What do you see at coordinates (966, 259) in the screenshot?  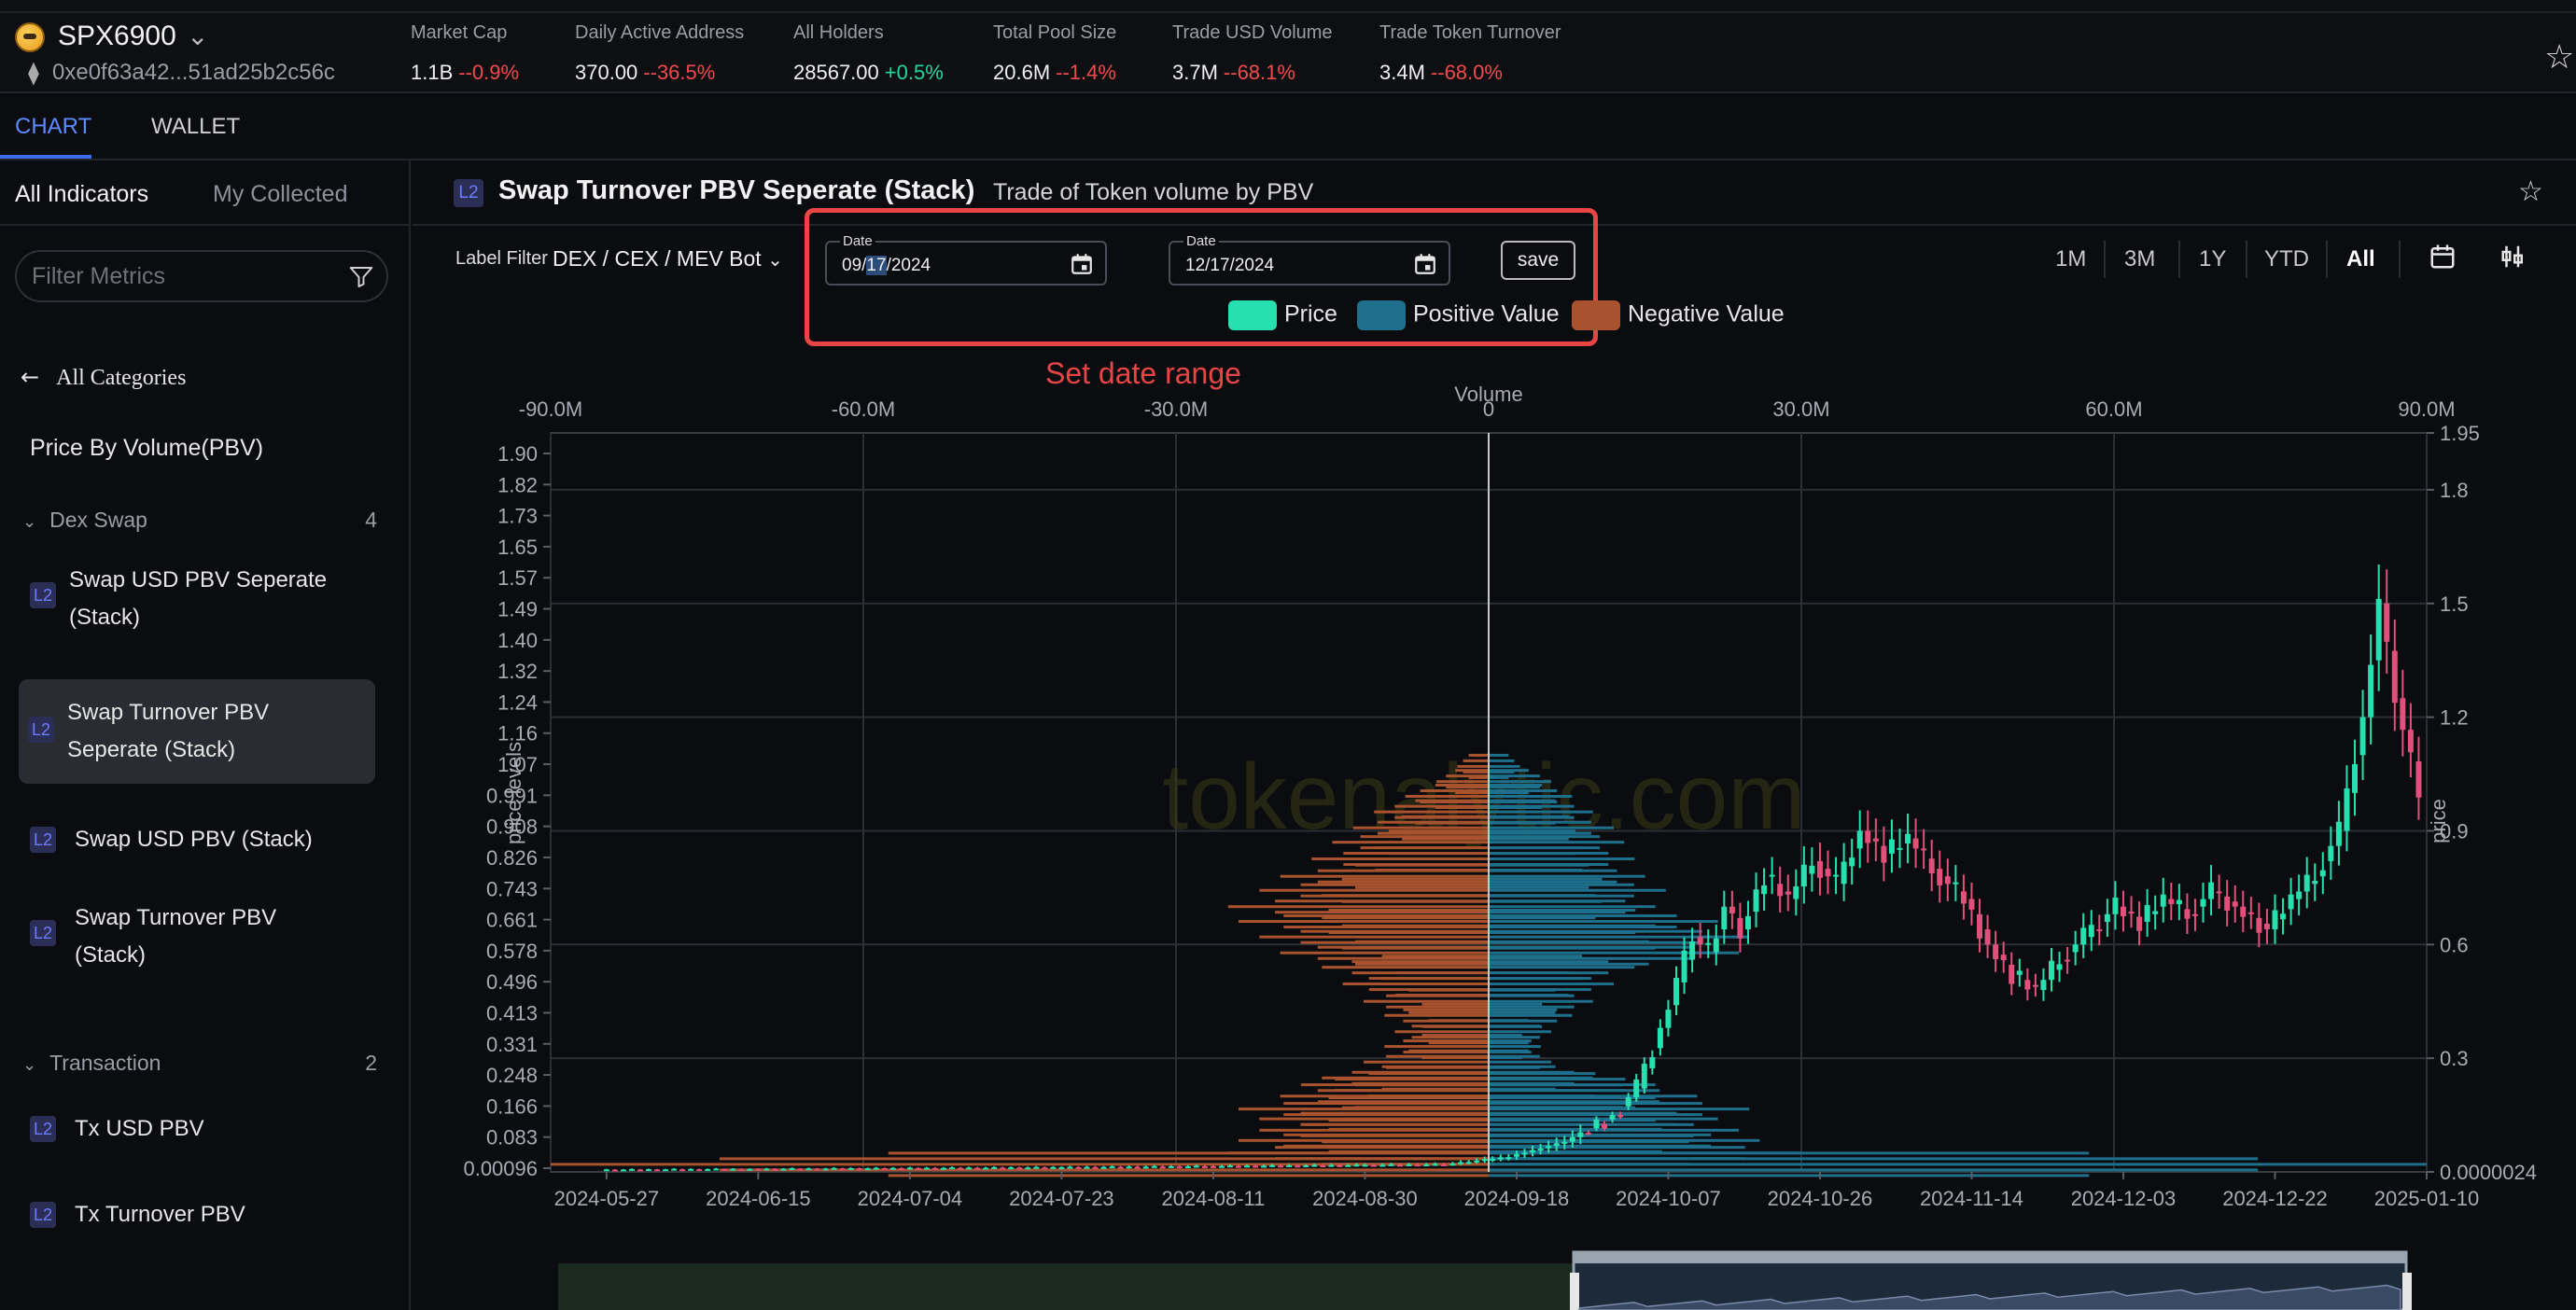 I see `start-date-field: Date 09/17/2024` at bounding box center [966, 259].